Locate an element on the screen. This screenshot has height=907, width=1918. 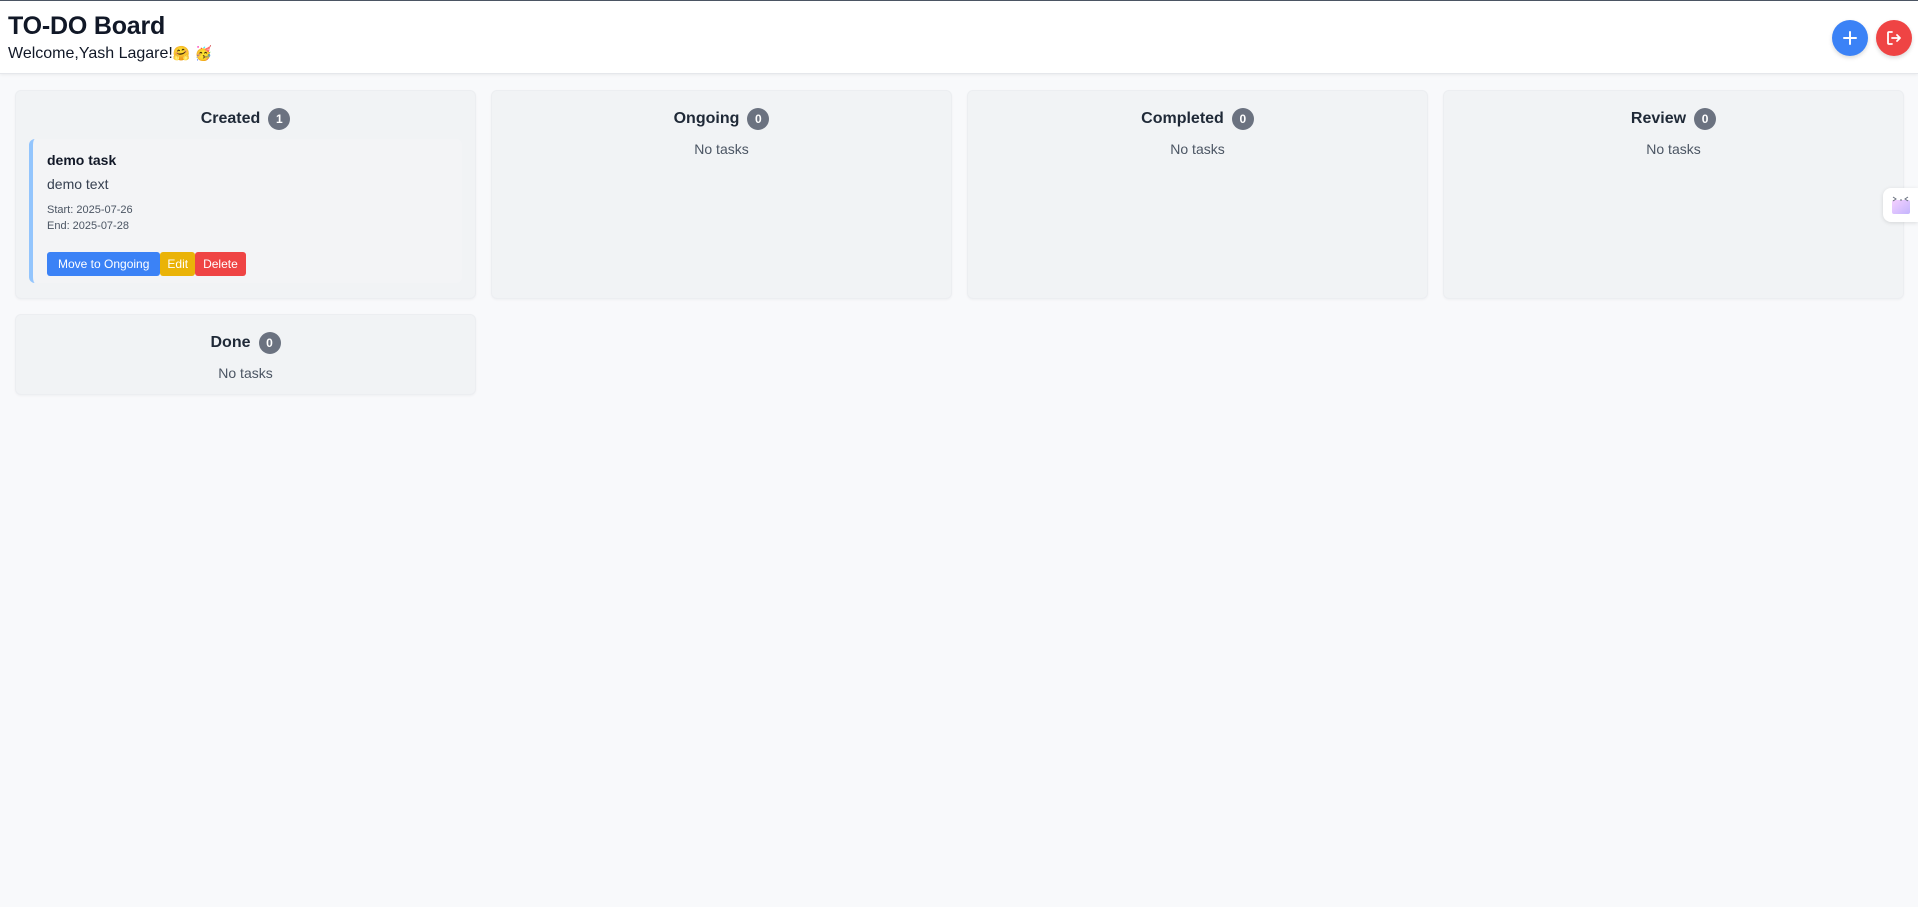
welcome-text: Welcome,Yash Lagare! is located at coordinates (90, 53).